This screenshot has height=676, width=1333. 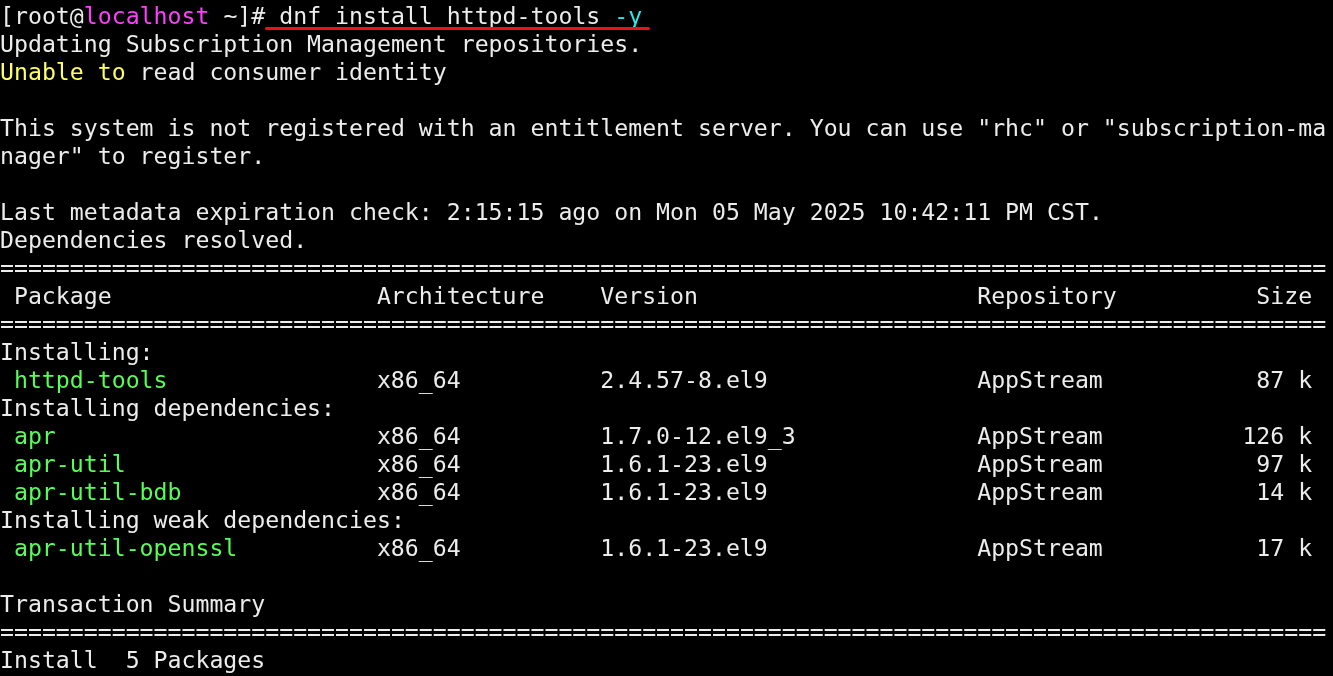 What do you see at coordinates (97, 491) in the screenshot?
I see `package-name: apr-util-bdb` at bounding box center [97, 491].